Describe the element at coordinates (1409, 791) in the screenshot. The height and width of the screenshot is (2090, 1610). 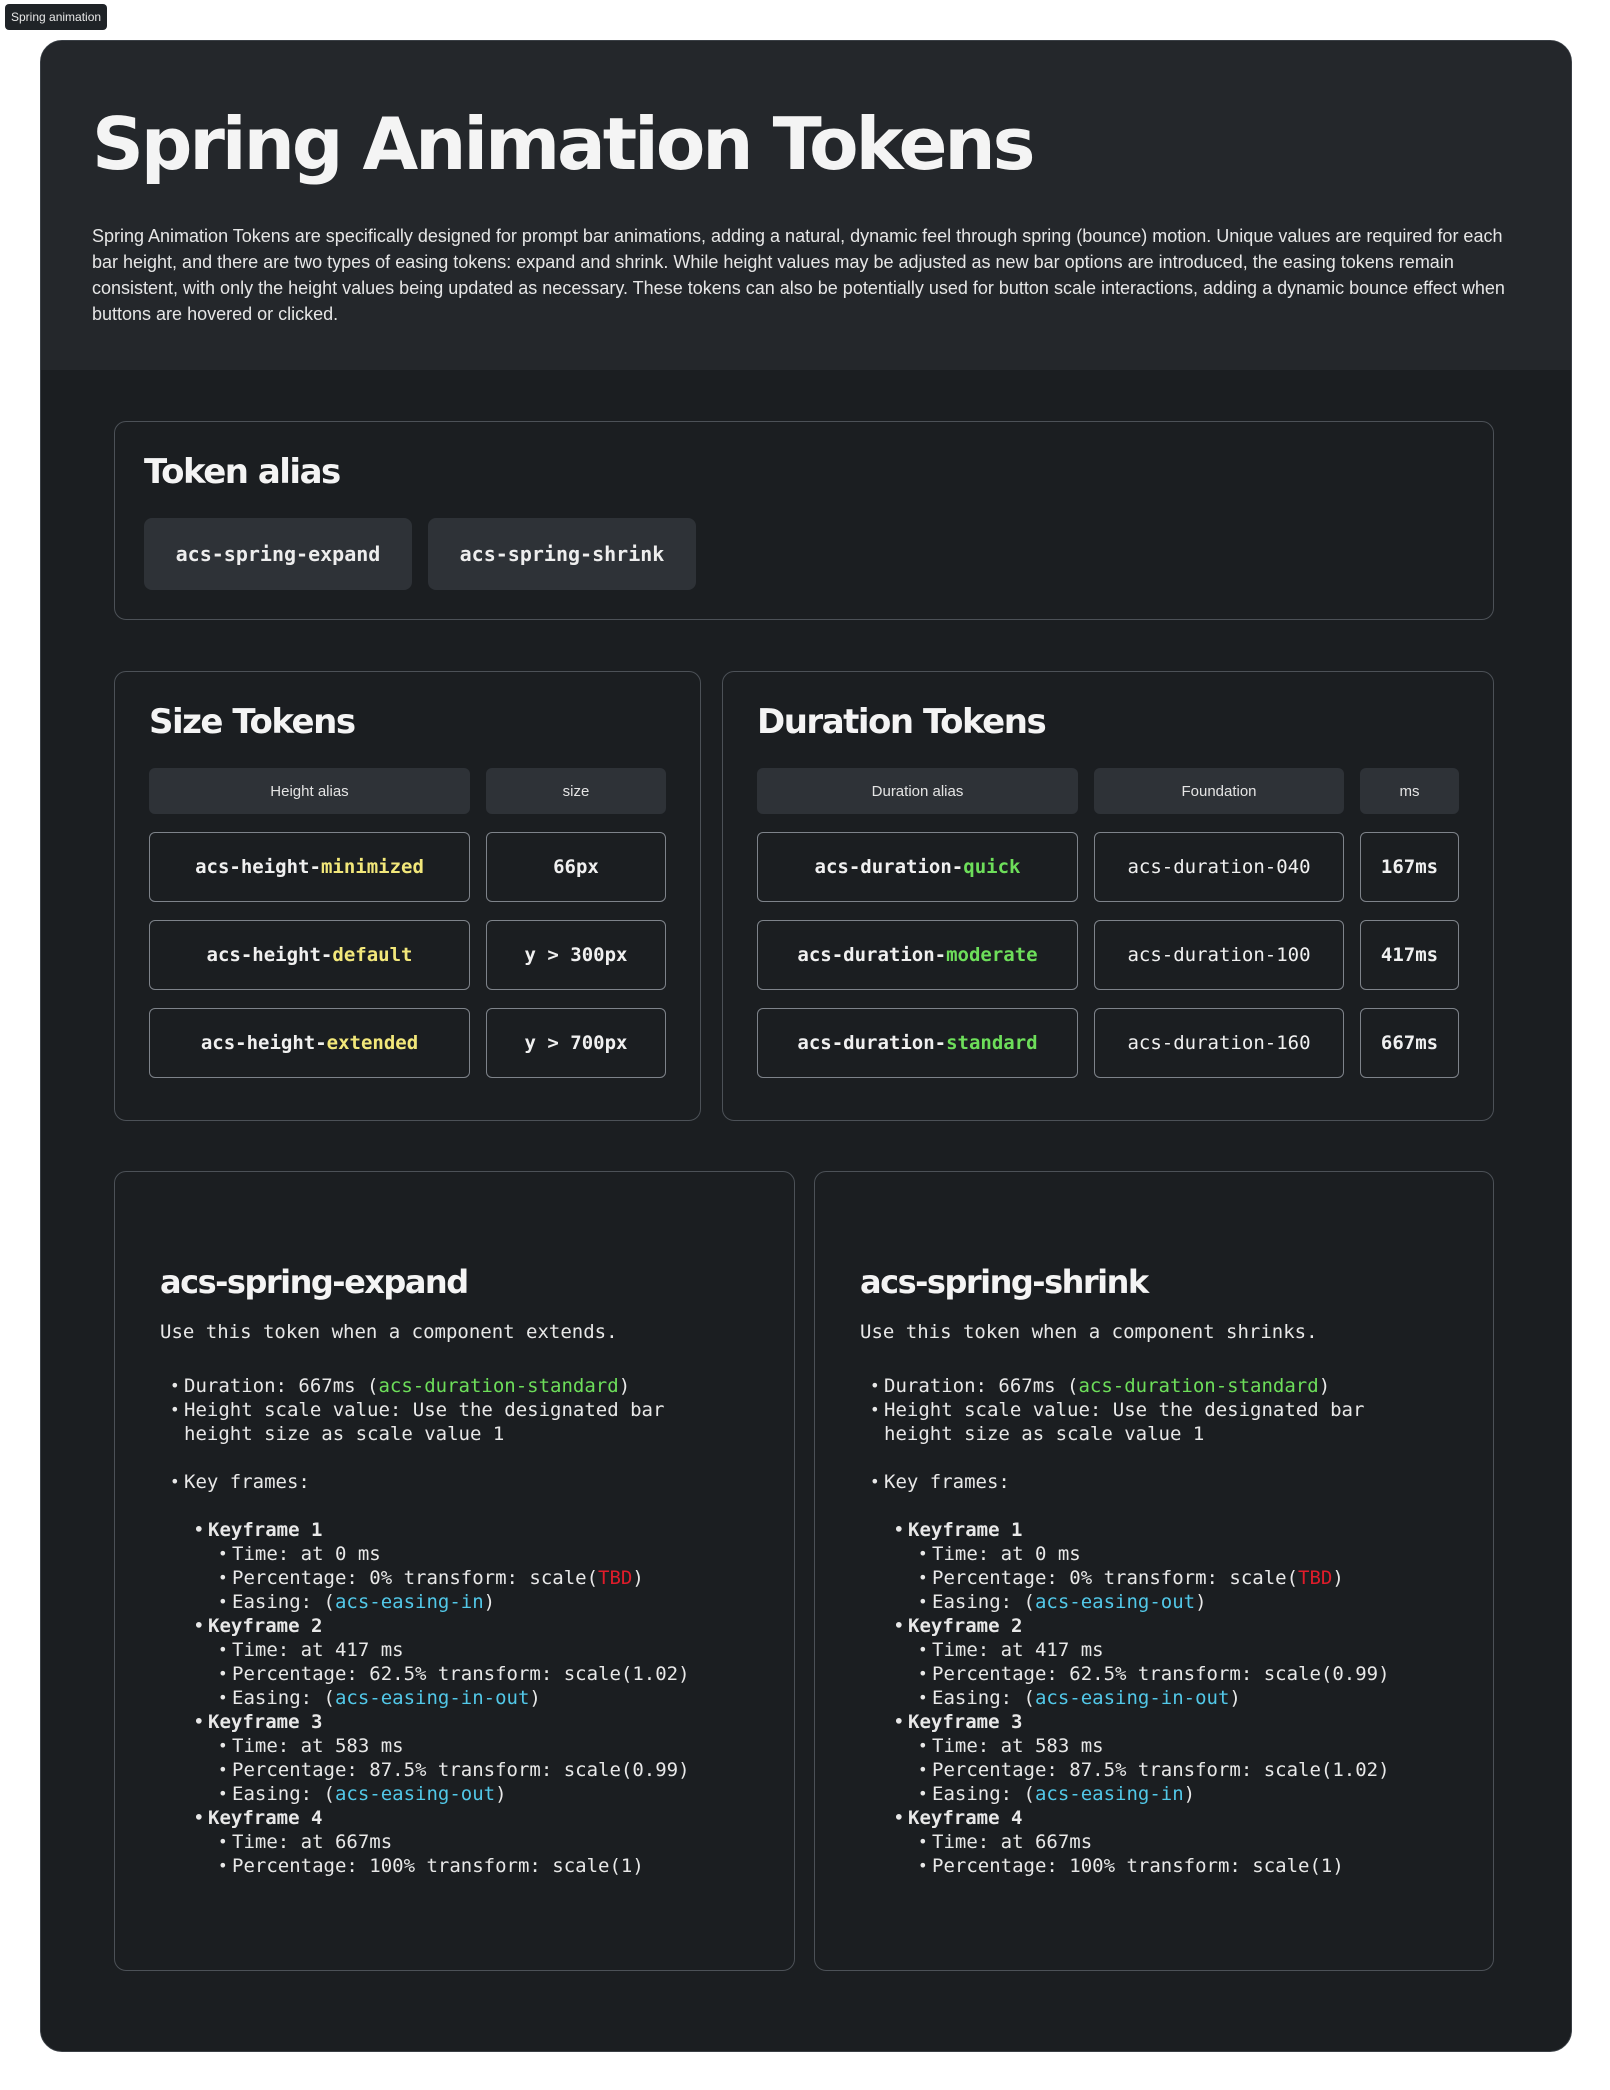
I see `duration-header-ms: ms` at that location.